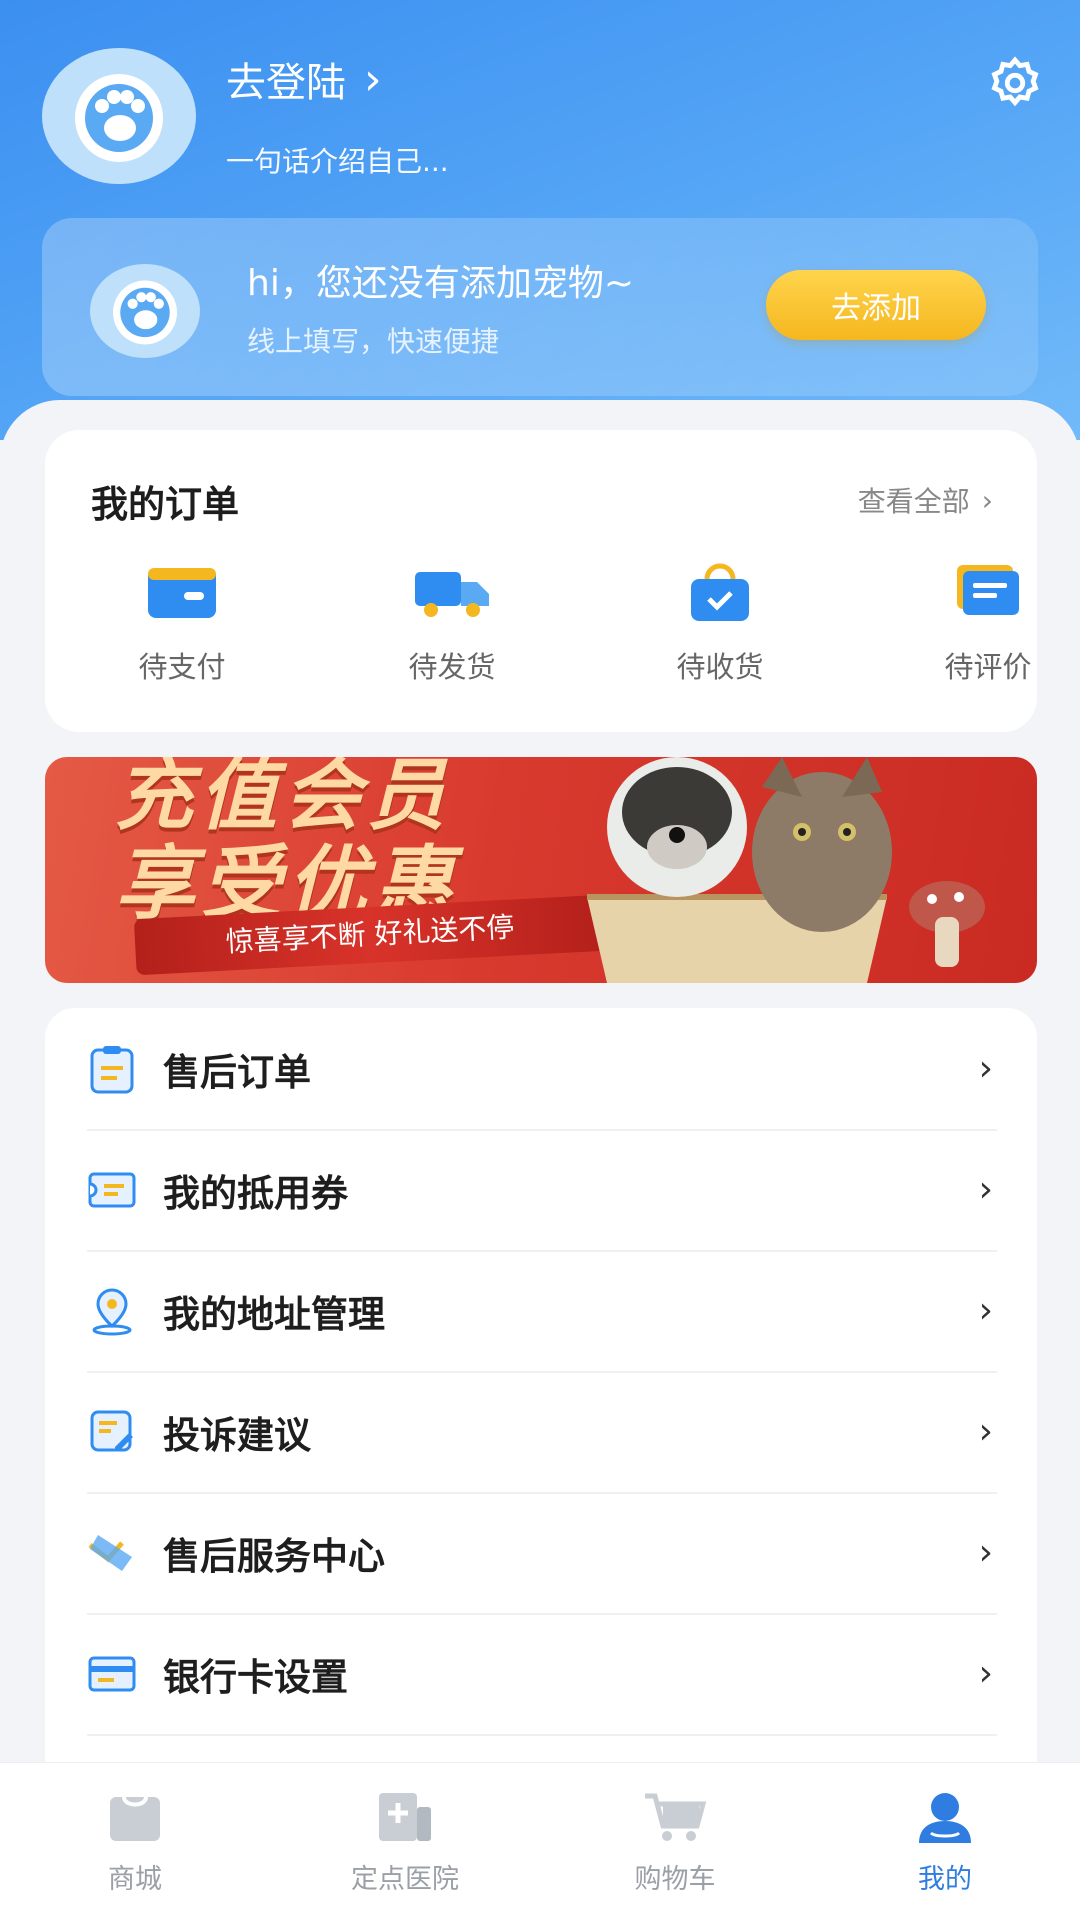  What do you see at coordinates (945, 1879) in the screenshot?
I see `tab-label: 我的` at bounding box center [945, 1879].